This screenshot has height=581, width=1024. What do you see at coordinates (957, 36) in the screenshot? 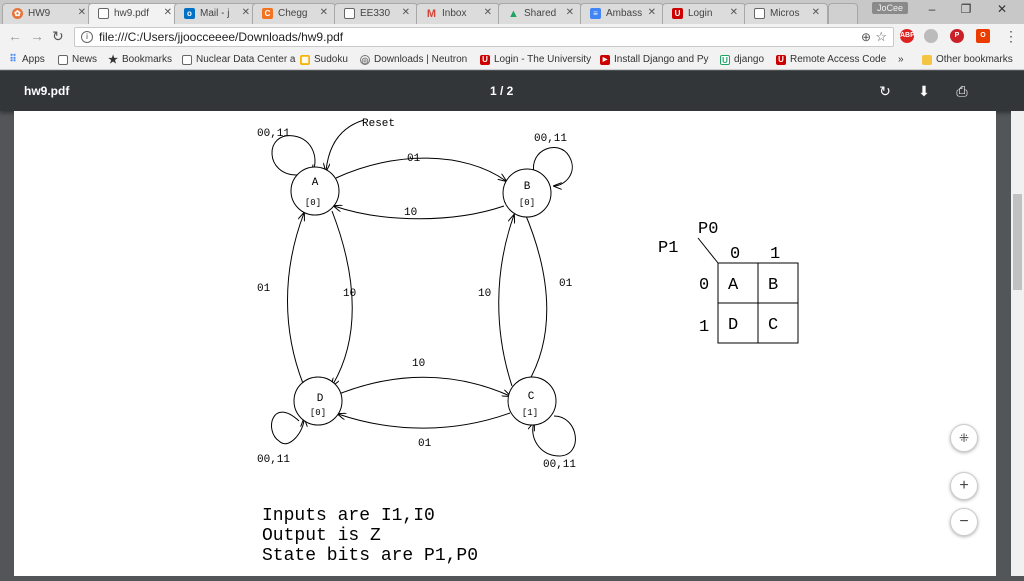
I see `pinterest-icon: P` at bounding box center [957, 36].